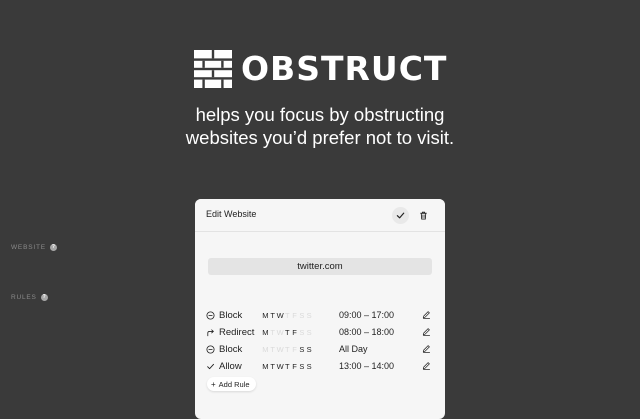 The height and width of the screenshot is (419, 640). What do you see at coordinates (213, 69) in the screenshot?
I see `brick-wall-icon` at bounding box center [213, 69].